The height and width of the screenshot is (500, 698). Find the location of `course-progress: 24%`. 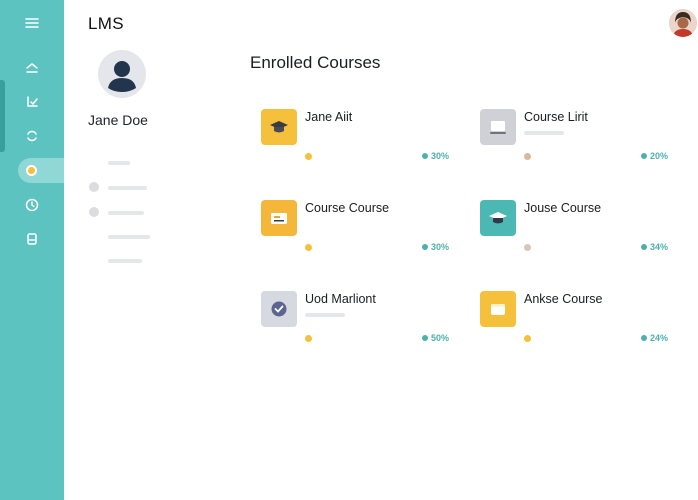

course-progress: 24% is located at coordinates (654, 338).